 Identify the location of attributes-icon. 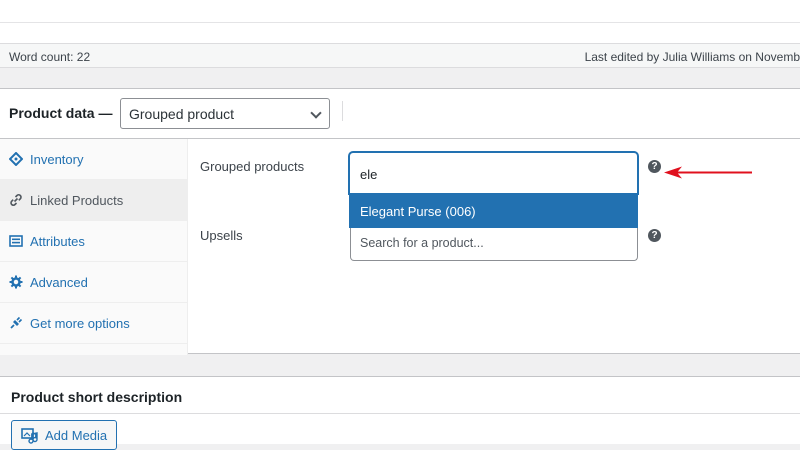
(16, 241).